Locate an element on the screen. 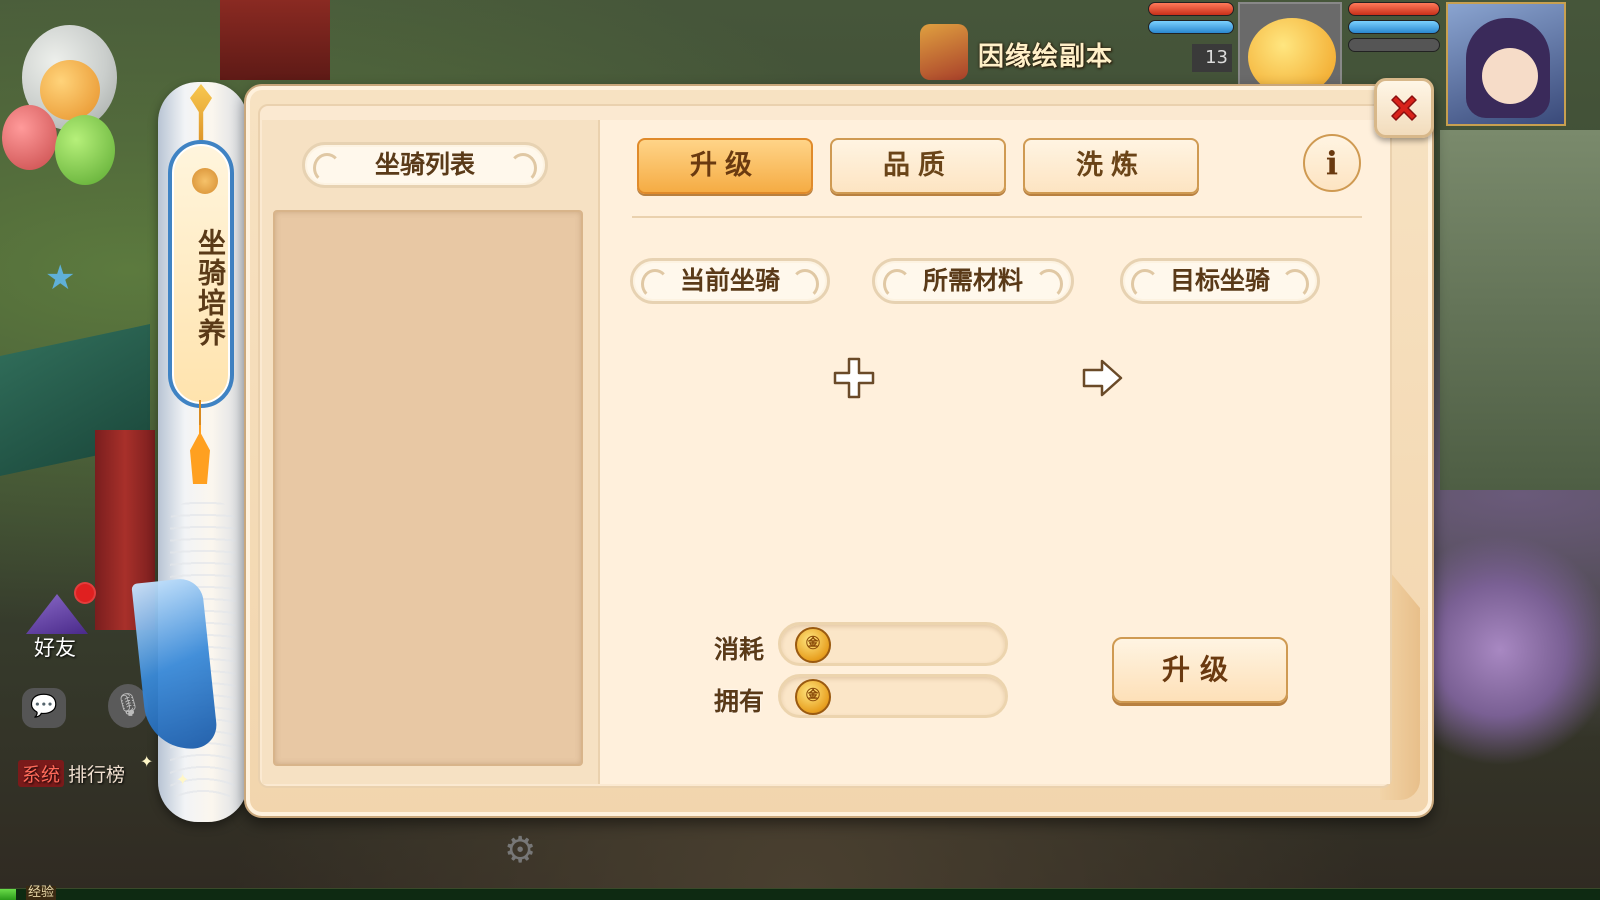  close-button is located at coordinates (1404, 108).